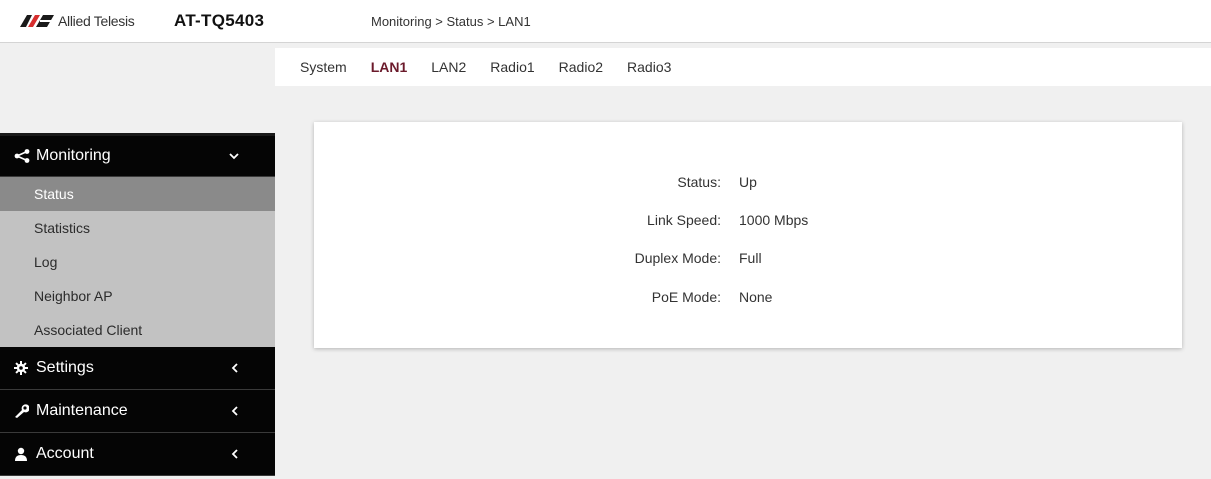 This screenshot has height=479, width=1211. Describe the element at coordinates (23, 368) in the screenshot. I see `gear-icon` at that location.